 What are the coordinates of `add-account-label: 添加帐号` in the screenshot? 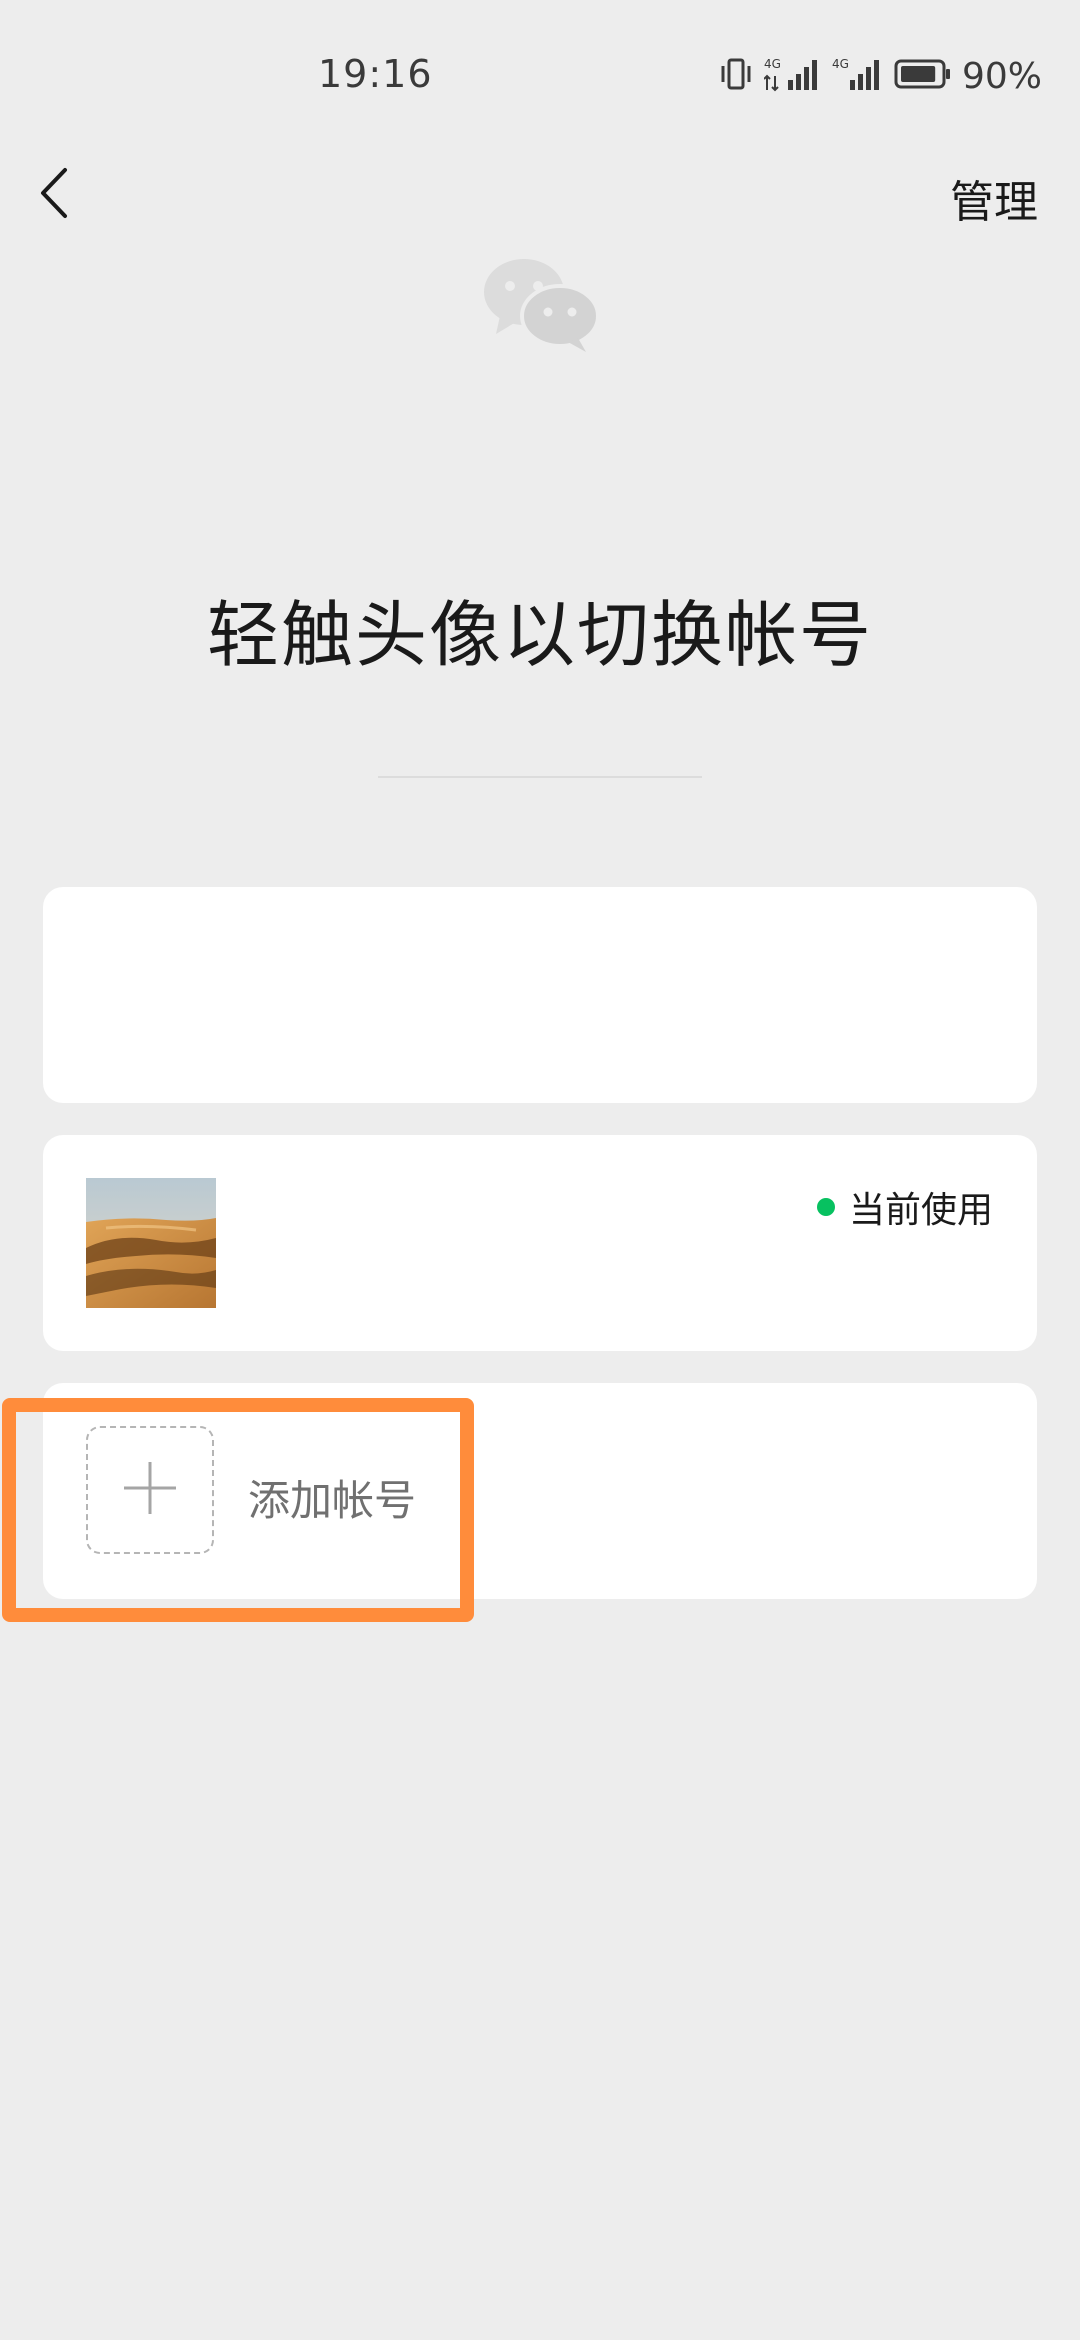 It's located at (332, 1497).